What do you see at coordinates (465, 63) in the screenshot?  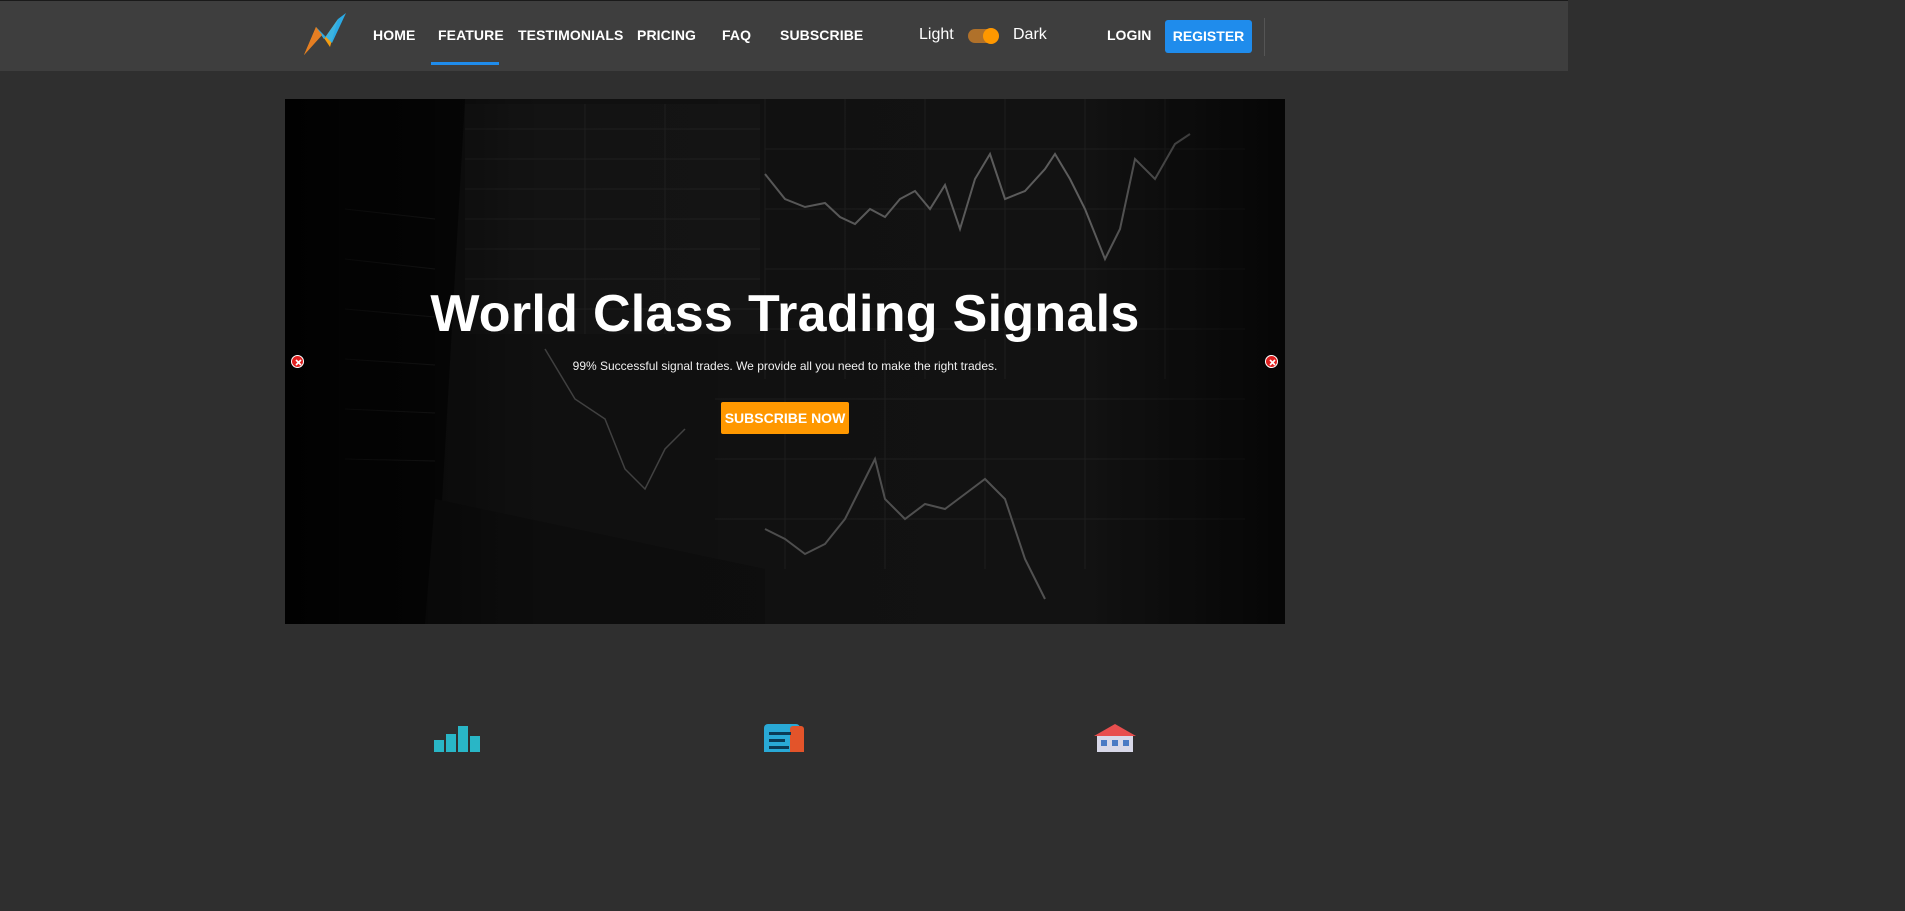 I see `active-nav-indicator` at bounding box center [465, 63].